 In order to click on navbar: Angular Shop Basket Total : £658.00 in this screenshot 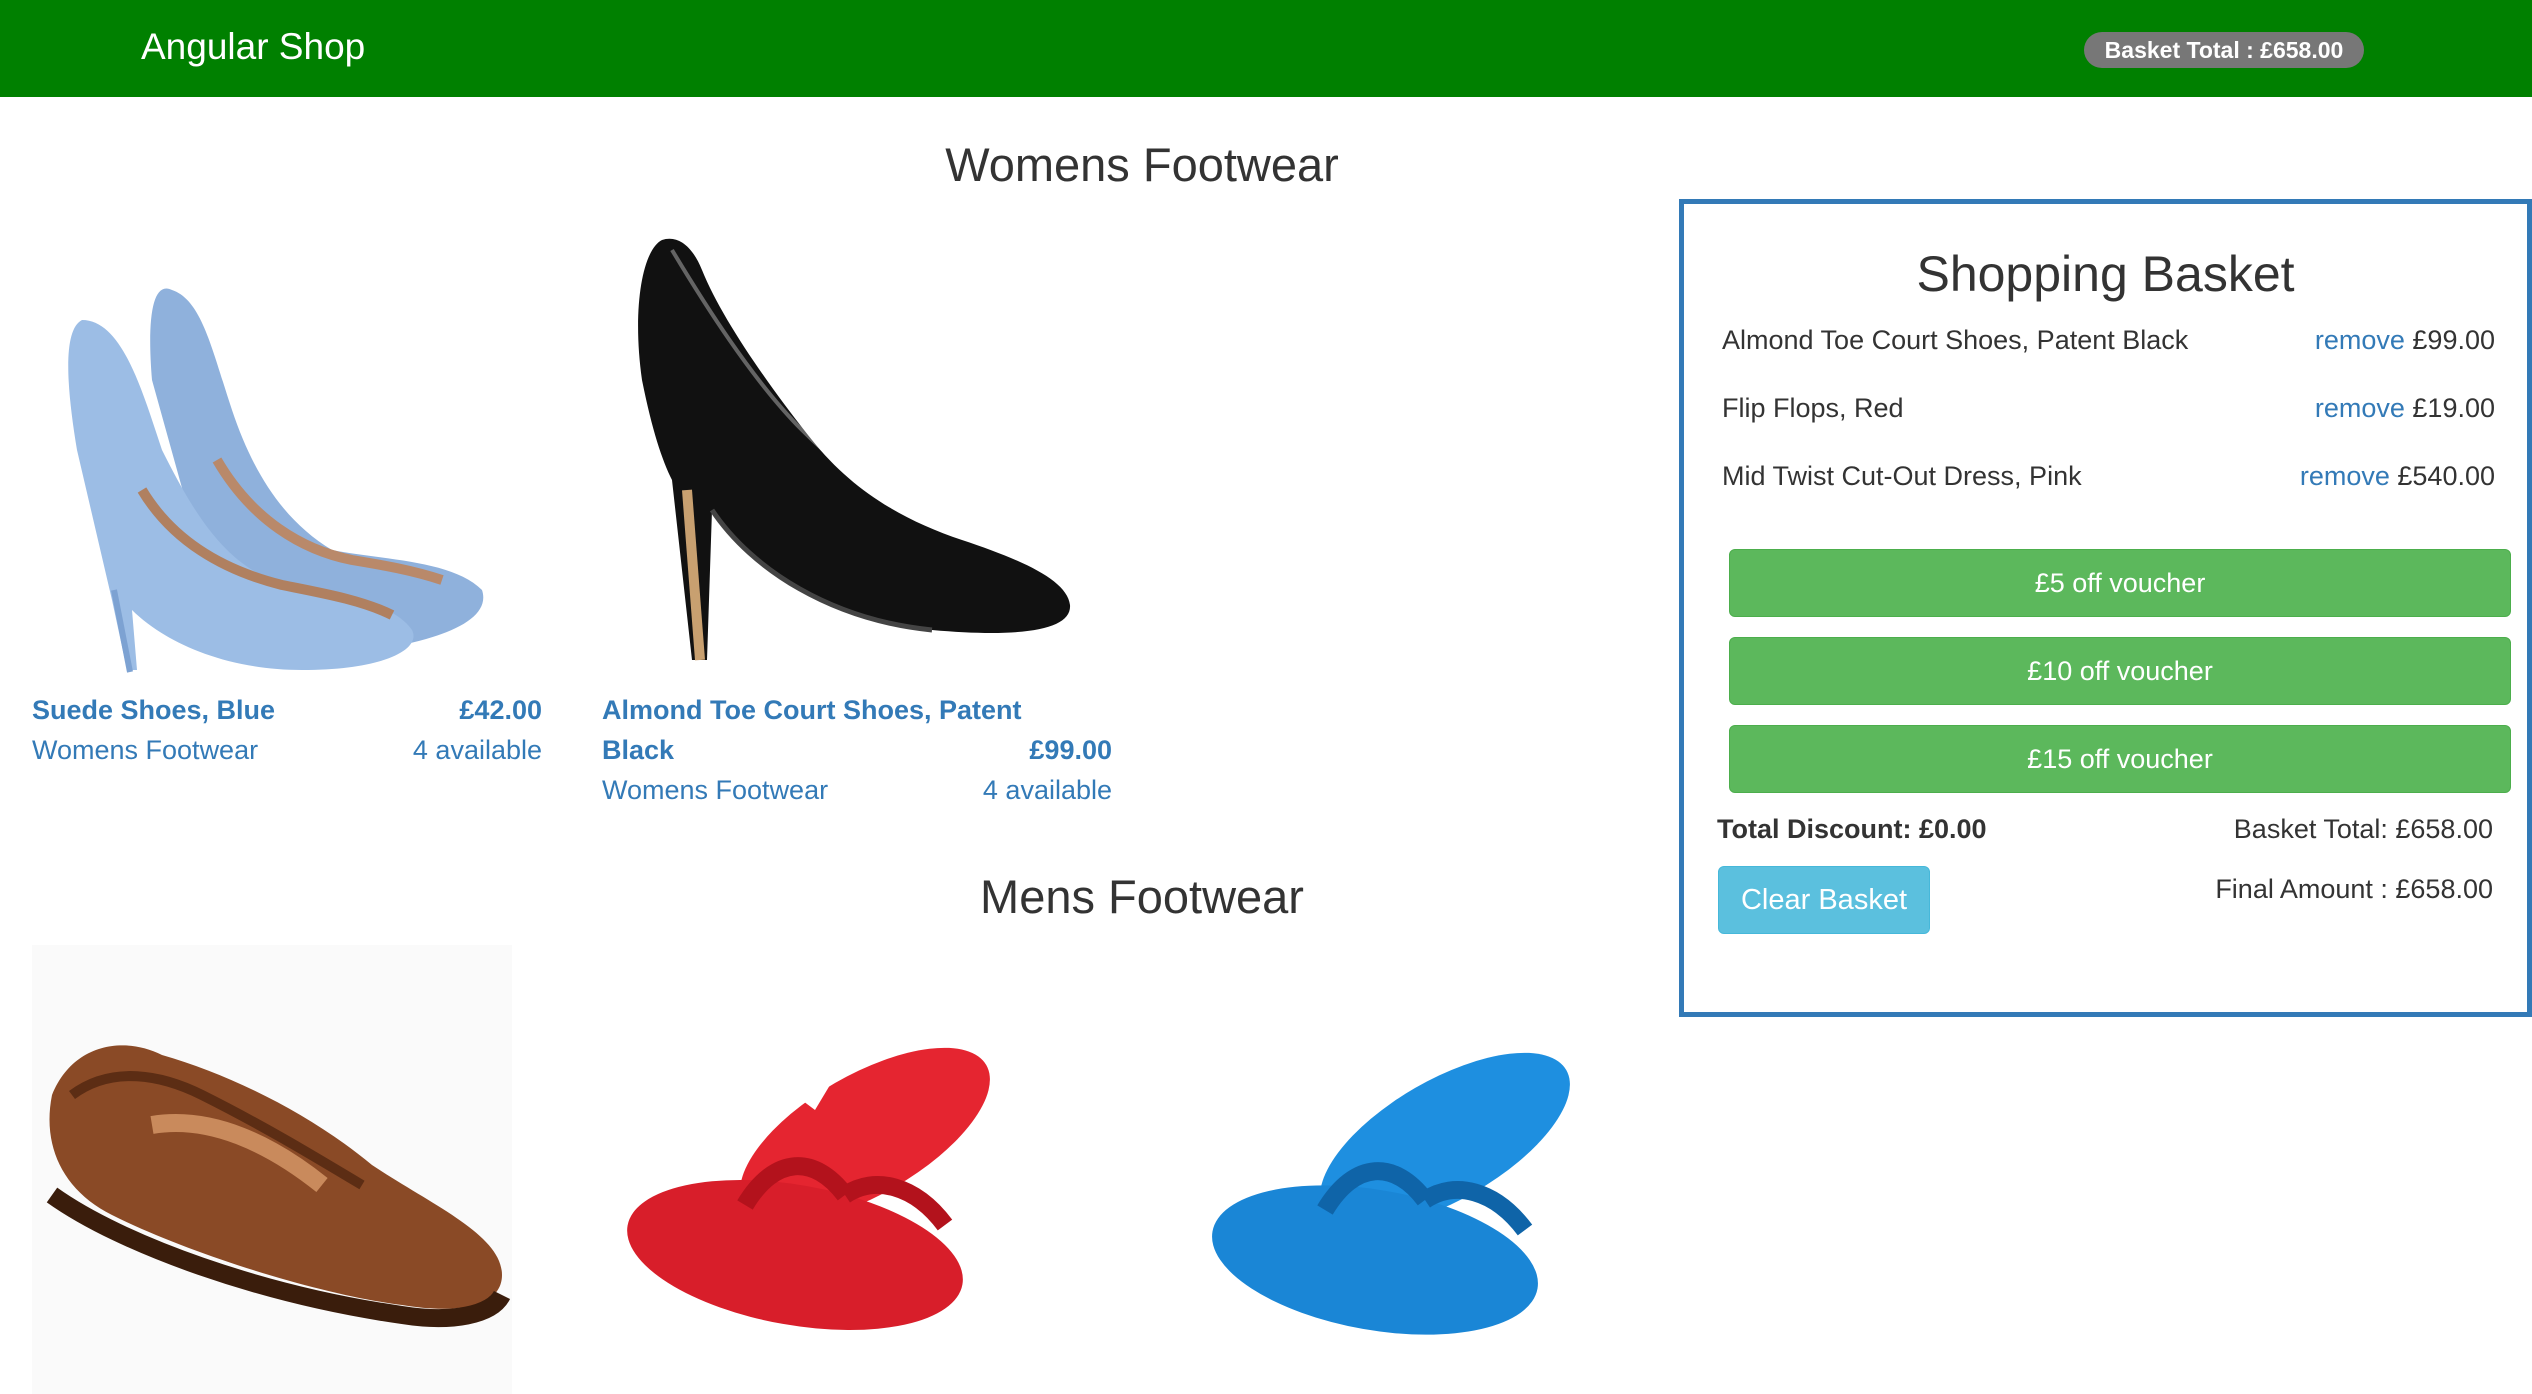, I will do `click(1266, 48)`.